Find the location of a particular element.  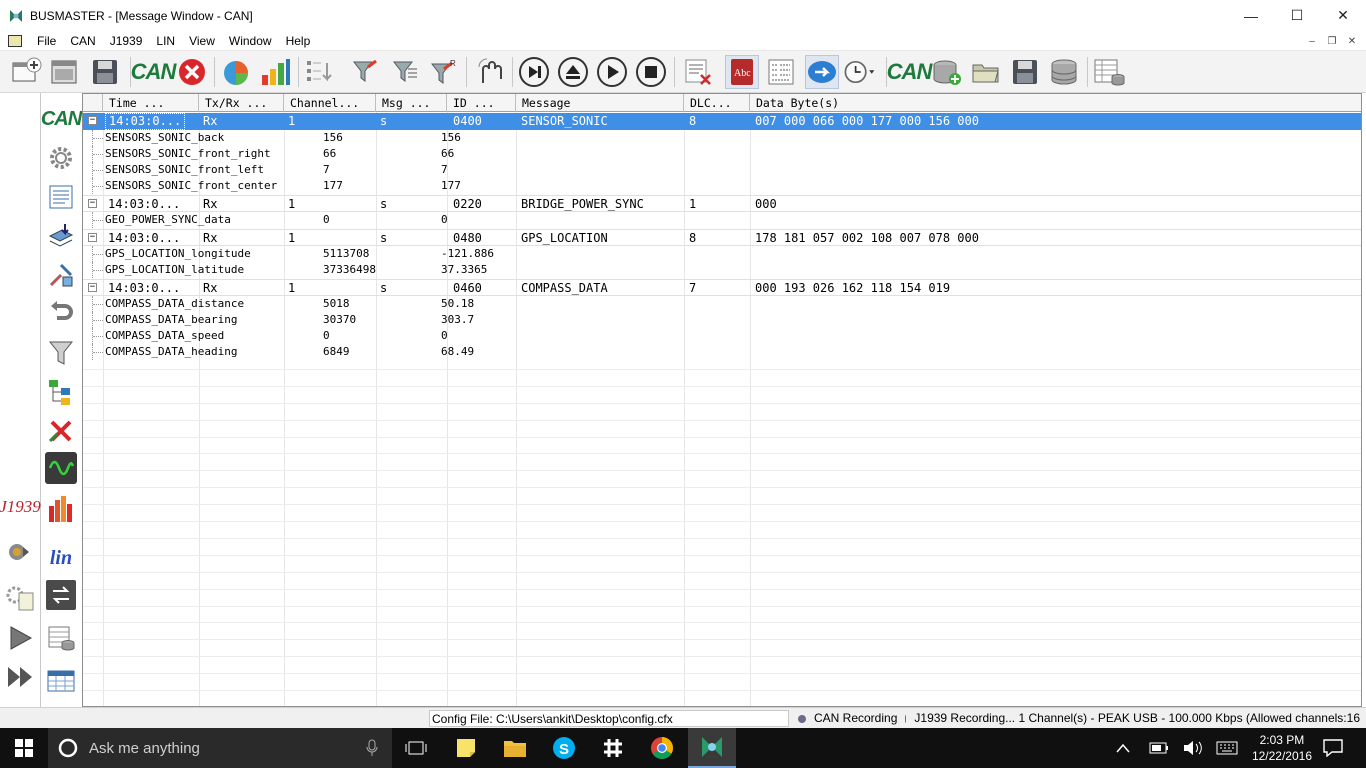

signal-row: SENSORS_SONIC_front_left 7 7 is located at coordinates (722, 170).